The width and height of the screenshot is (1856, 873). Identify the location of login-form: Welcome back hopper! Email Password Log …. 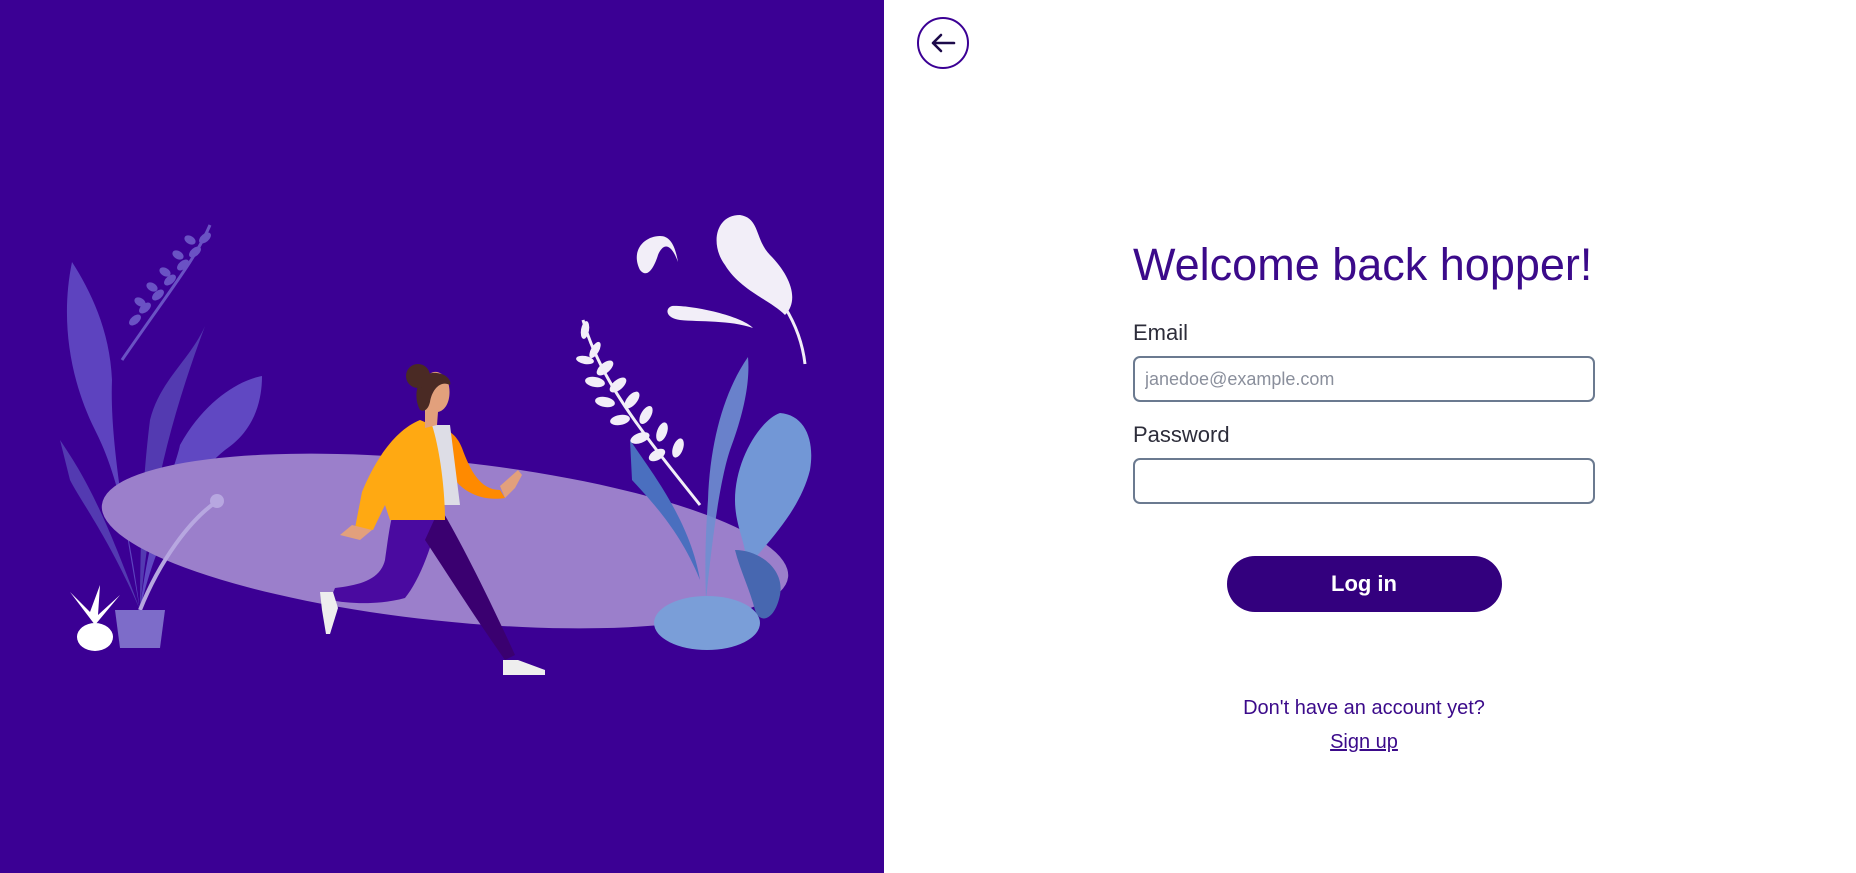
(1364, 495).